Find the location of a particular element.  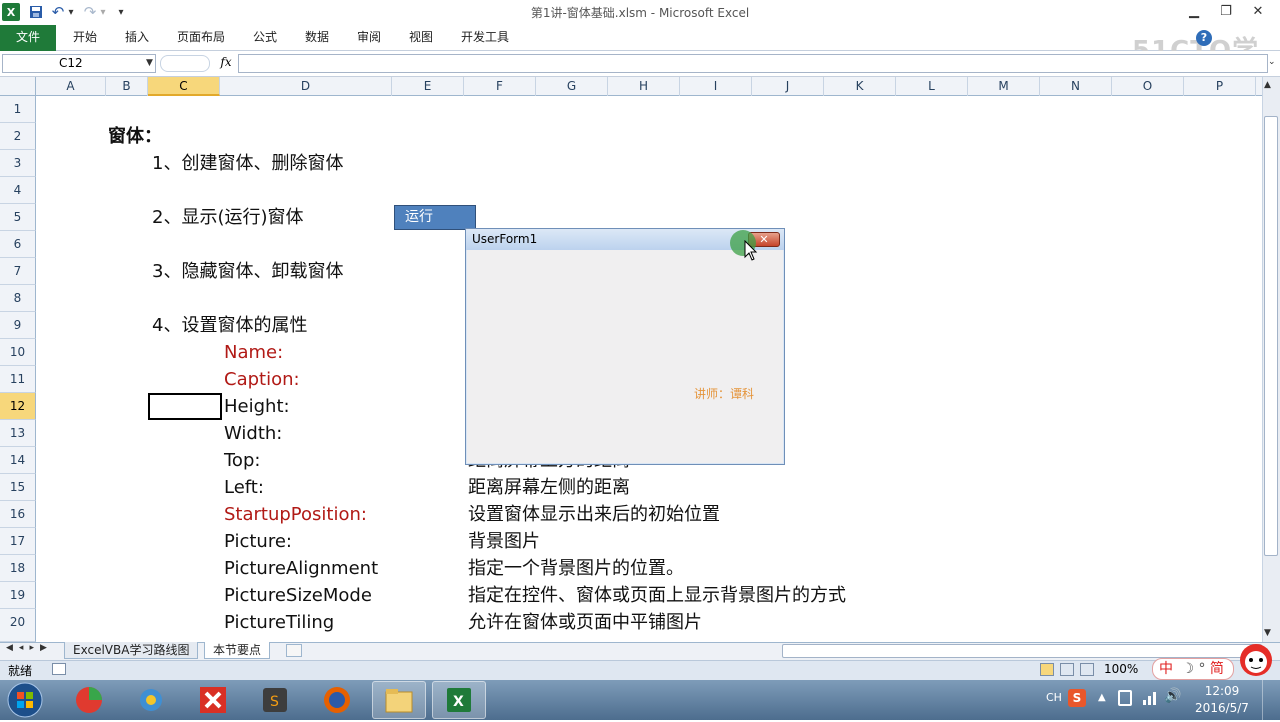

prop-name-cell: Width: is located at coordinates (253, 433).